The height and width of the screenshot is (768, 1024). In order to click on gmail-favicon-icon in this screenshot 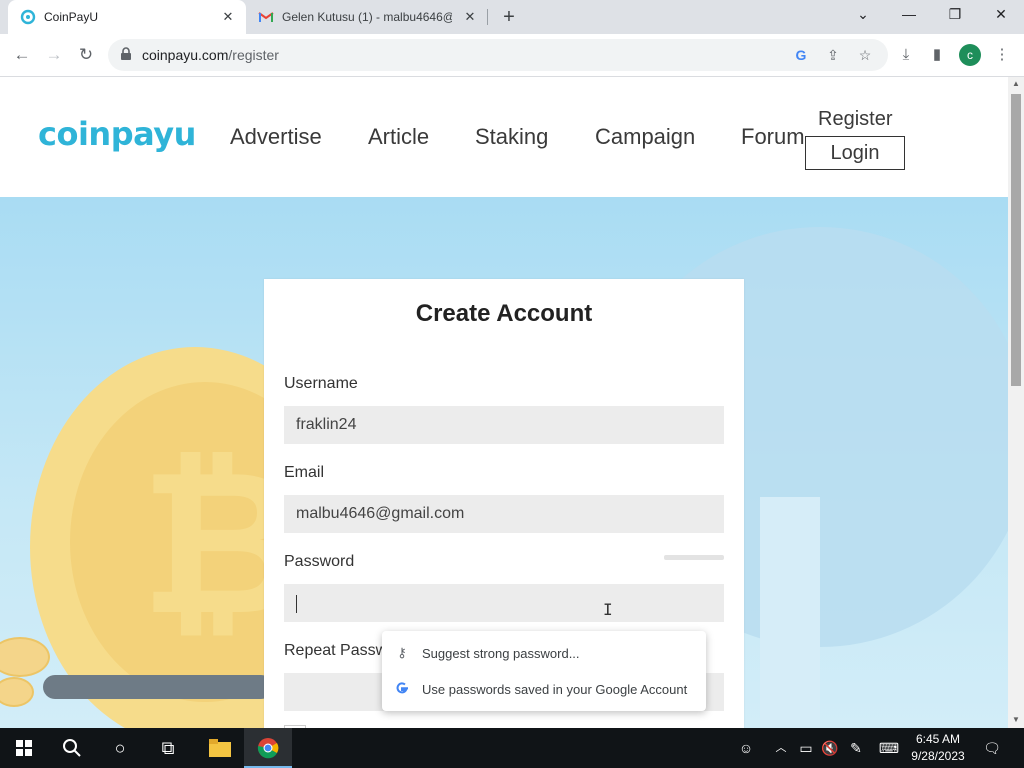, I will do `click(266, 17)`.